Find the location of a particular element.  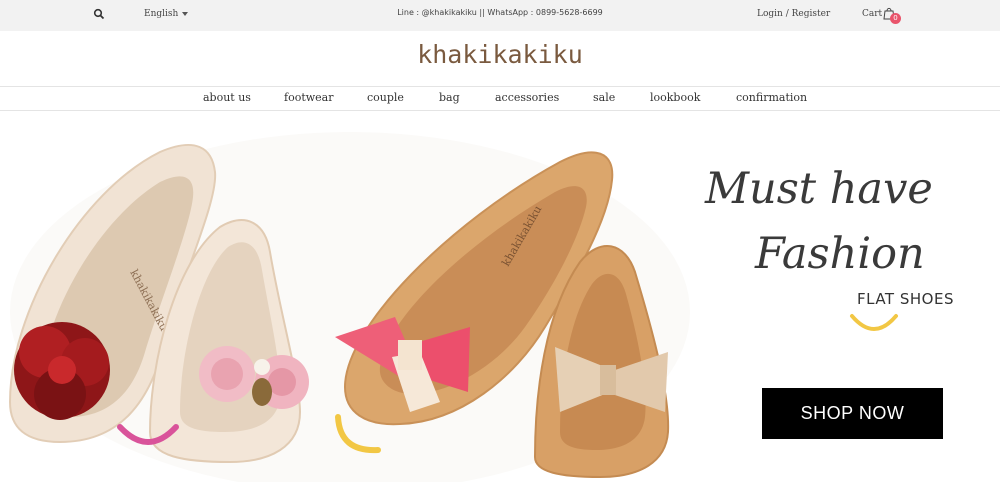

nav-item-about-us: about us is located at coordinates (227, 97).